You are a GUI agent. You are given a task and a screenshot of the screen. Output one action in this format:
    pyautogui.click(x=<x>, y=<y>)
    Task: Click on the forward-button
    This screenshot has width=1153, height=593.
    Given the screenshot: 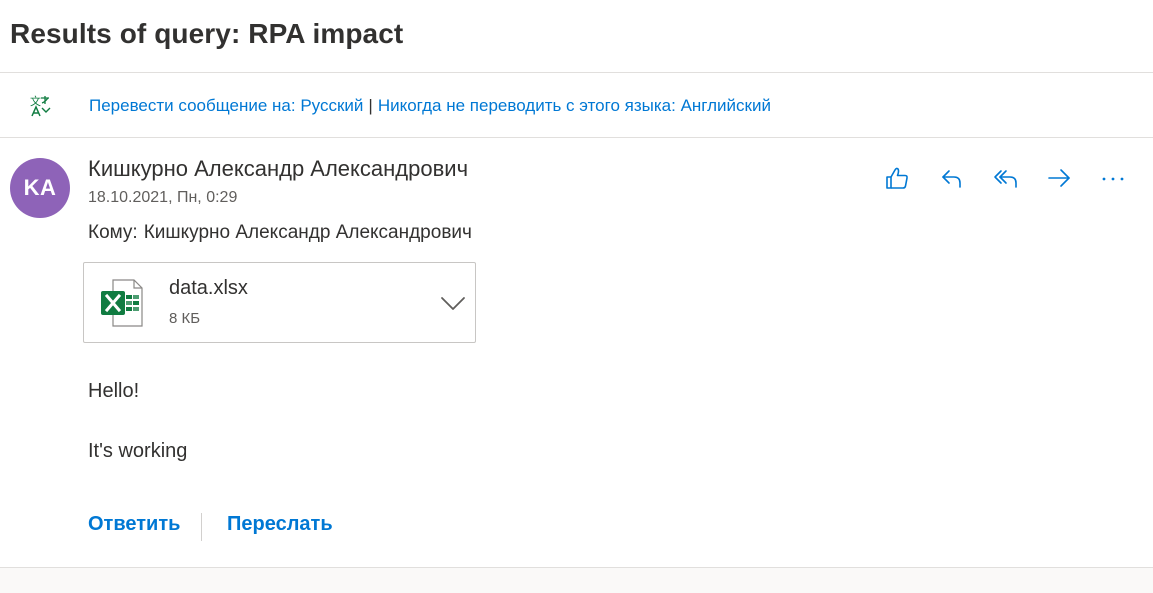 What is the action you would take?
    pyautogui.click(x=1059, y=178)
    